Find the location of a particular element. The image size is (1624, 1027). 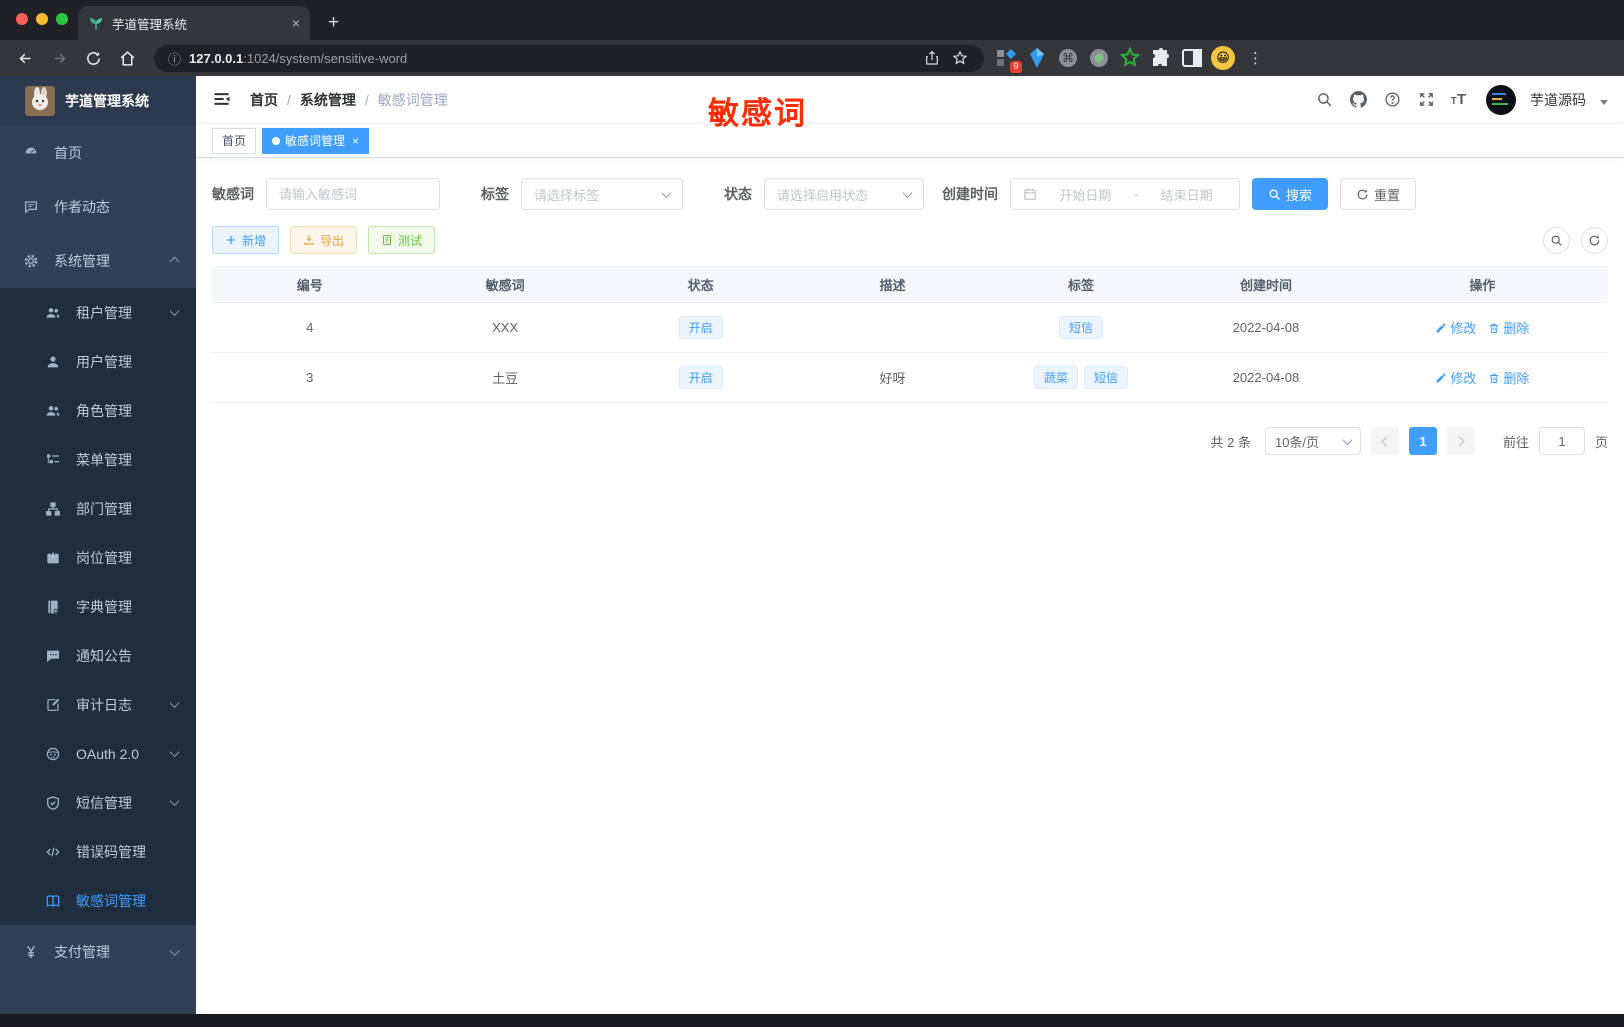

page-size-select: 10条/页 is located at coordinates (1312, 441).